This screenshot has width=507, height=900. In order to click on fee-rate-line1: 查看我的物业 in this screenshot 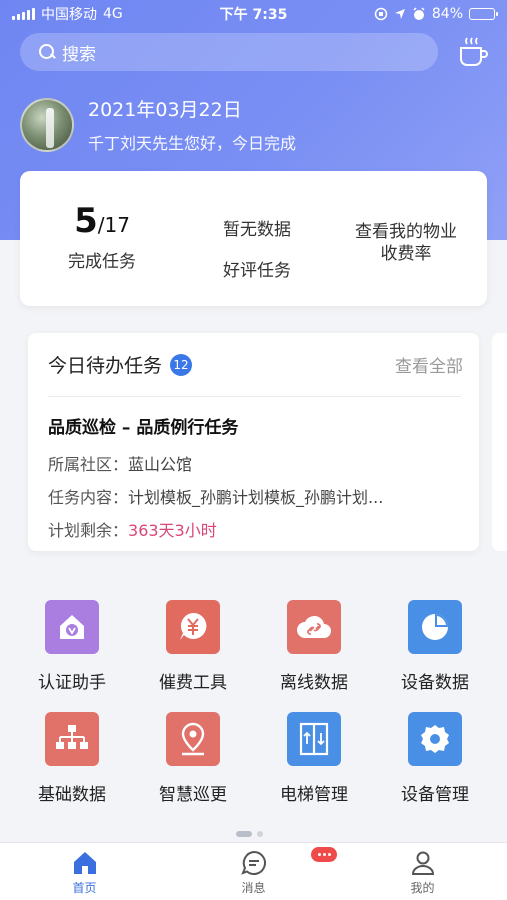, I will do `click(406, 232)`.